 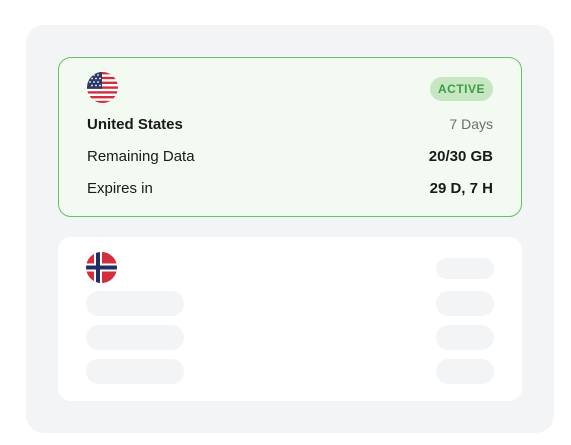 What do you see at coordinates (120, 188) in the screenshot?
I see `expires-label: Expires in` at bounding box center [120, 188].